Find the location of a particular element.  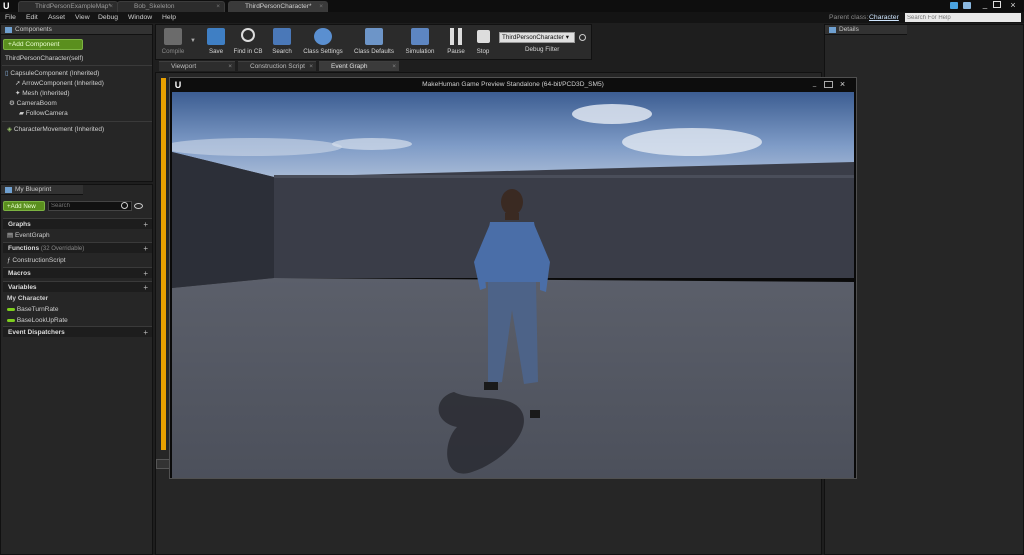

search-button: Search is located at coordinates (282, 42).